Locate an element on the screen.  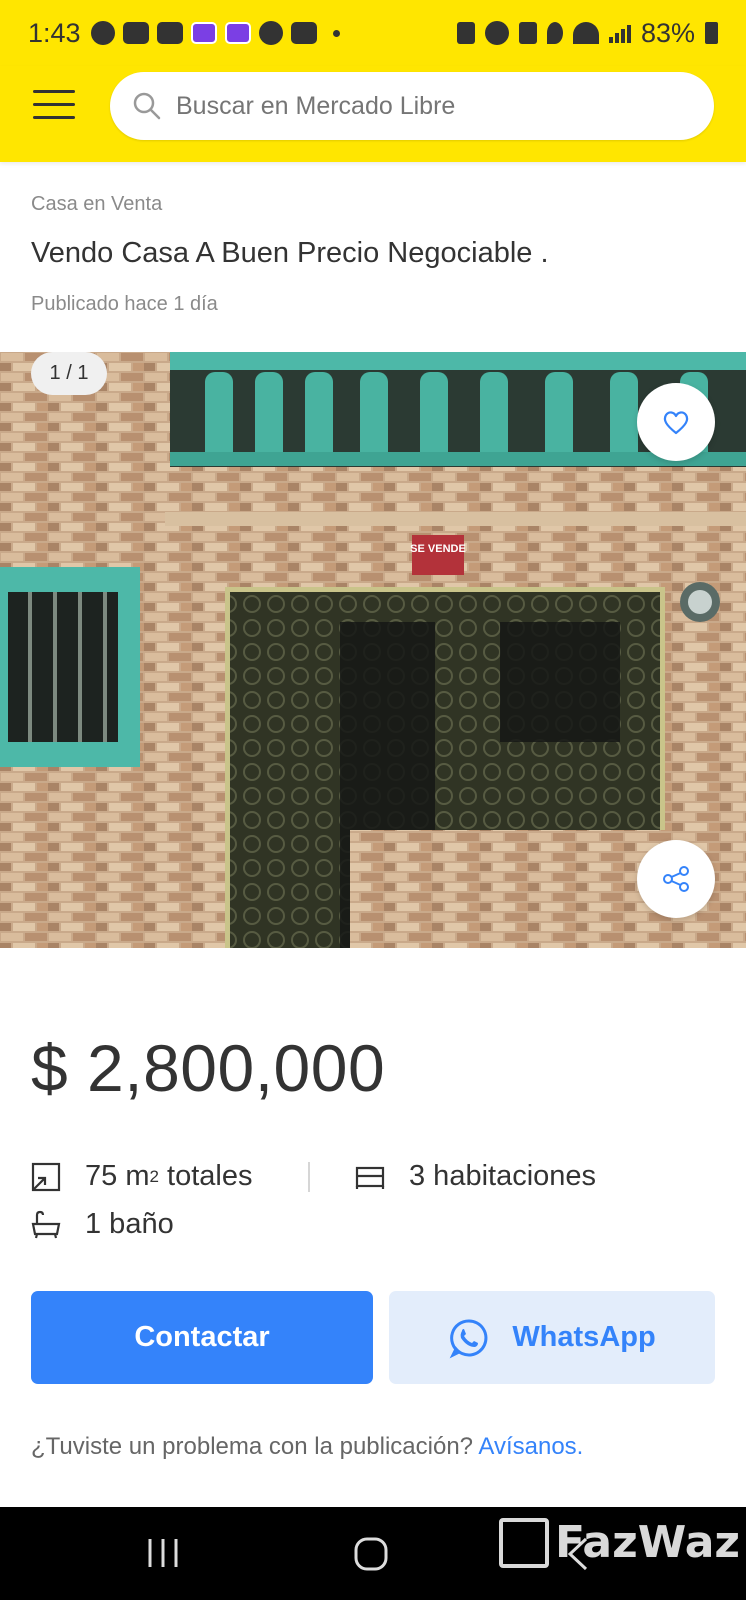
report-question: ¿Tuviste un problema con la publicación? is located at coordinates (255, 1446).